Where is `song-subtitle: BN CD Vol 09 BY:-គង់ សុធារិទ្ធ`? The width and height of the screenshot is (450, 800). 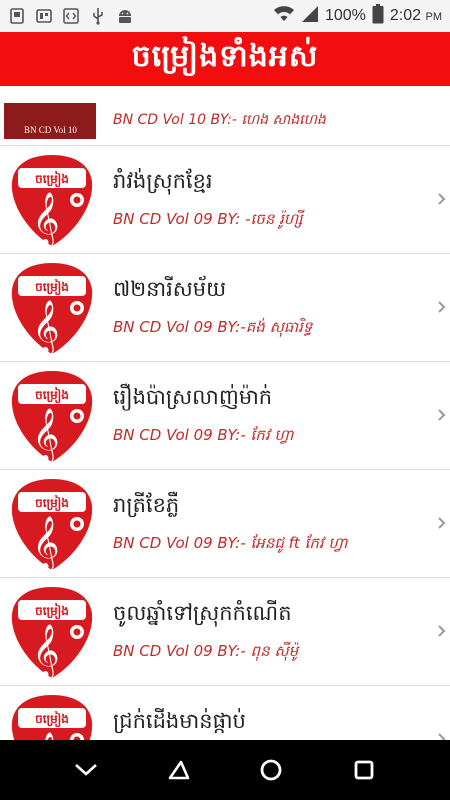 song-subtitle: BN CD Vol 09 BY:-គង់ សុធារិទ្ធ is located at coordinates (213, 327).